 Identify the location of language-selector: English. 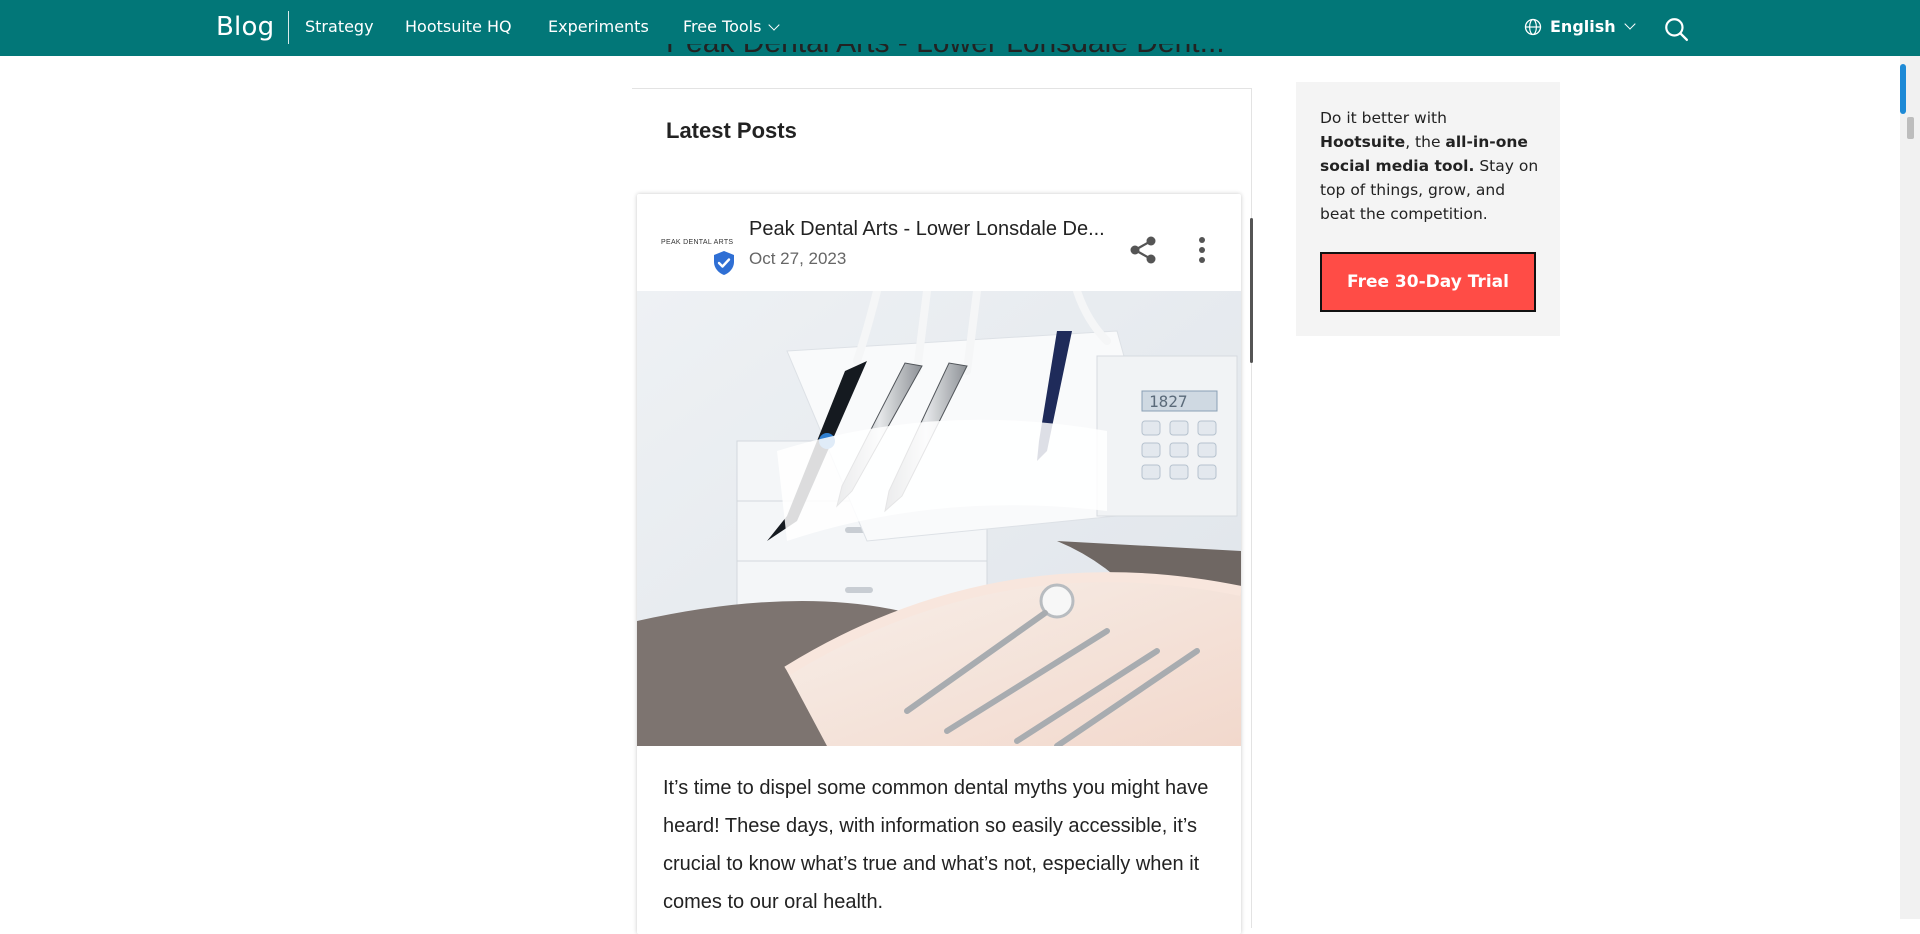
(1580, 26).